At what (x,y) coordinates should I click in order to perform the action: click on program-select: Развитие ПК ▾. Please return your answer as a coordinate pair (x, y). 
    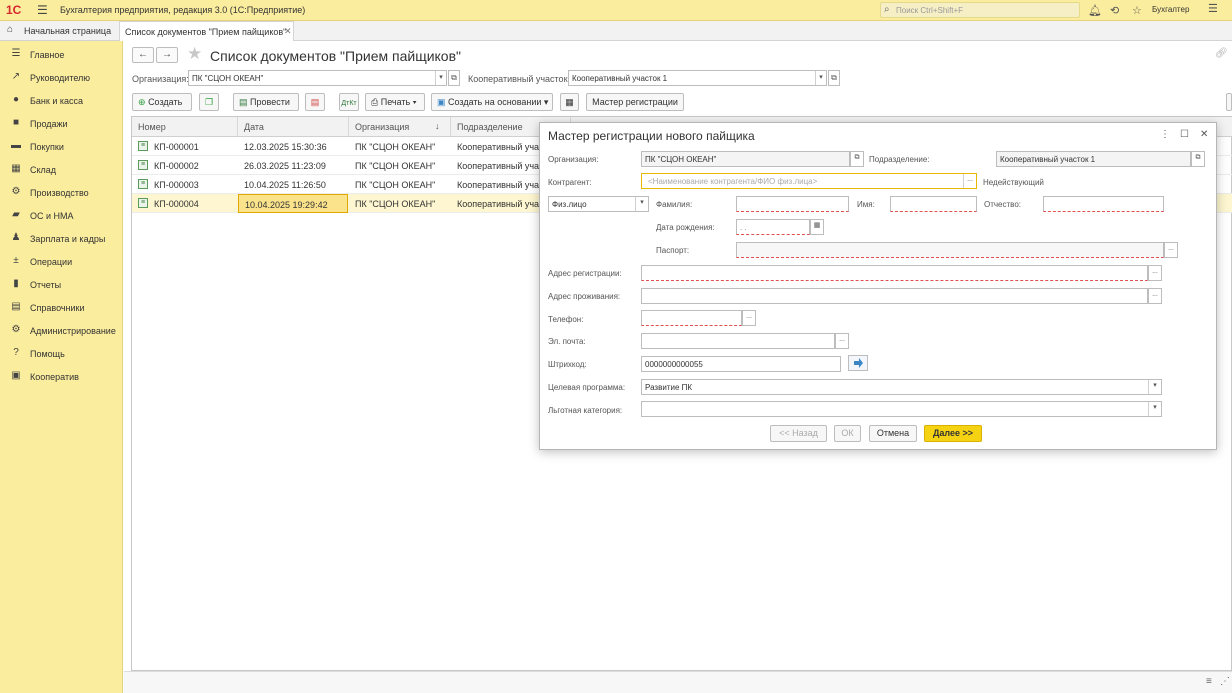
    Looking at the image, I should click on (901, 387).